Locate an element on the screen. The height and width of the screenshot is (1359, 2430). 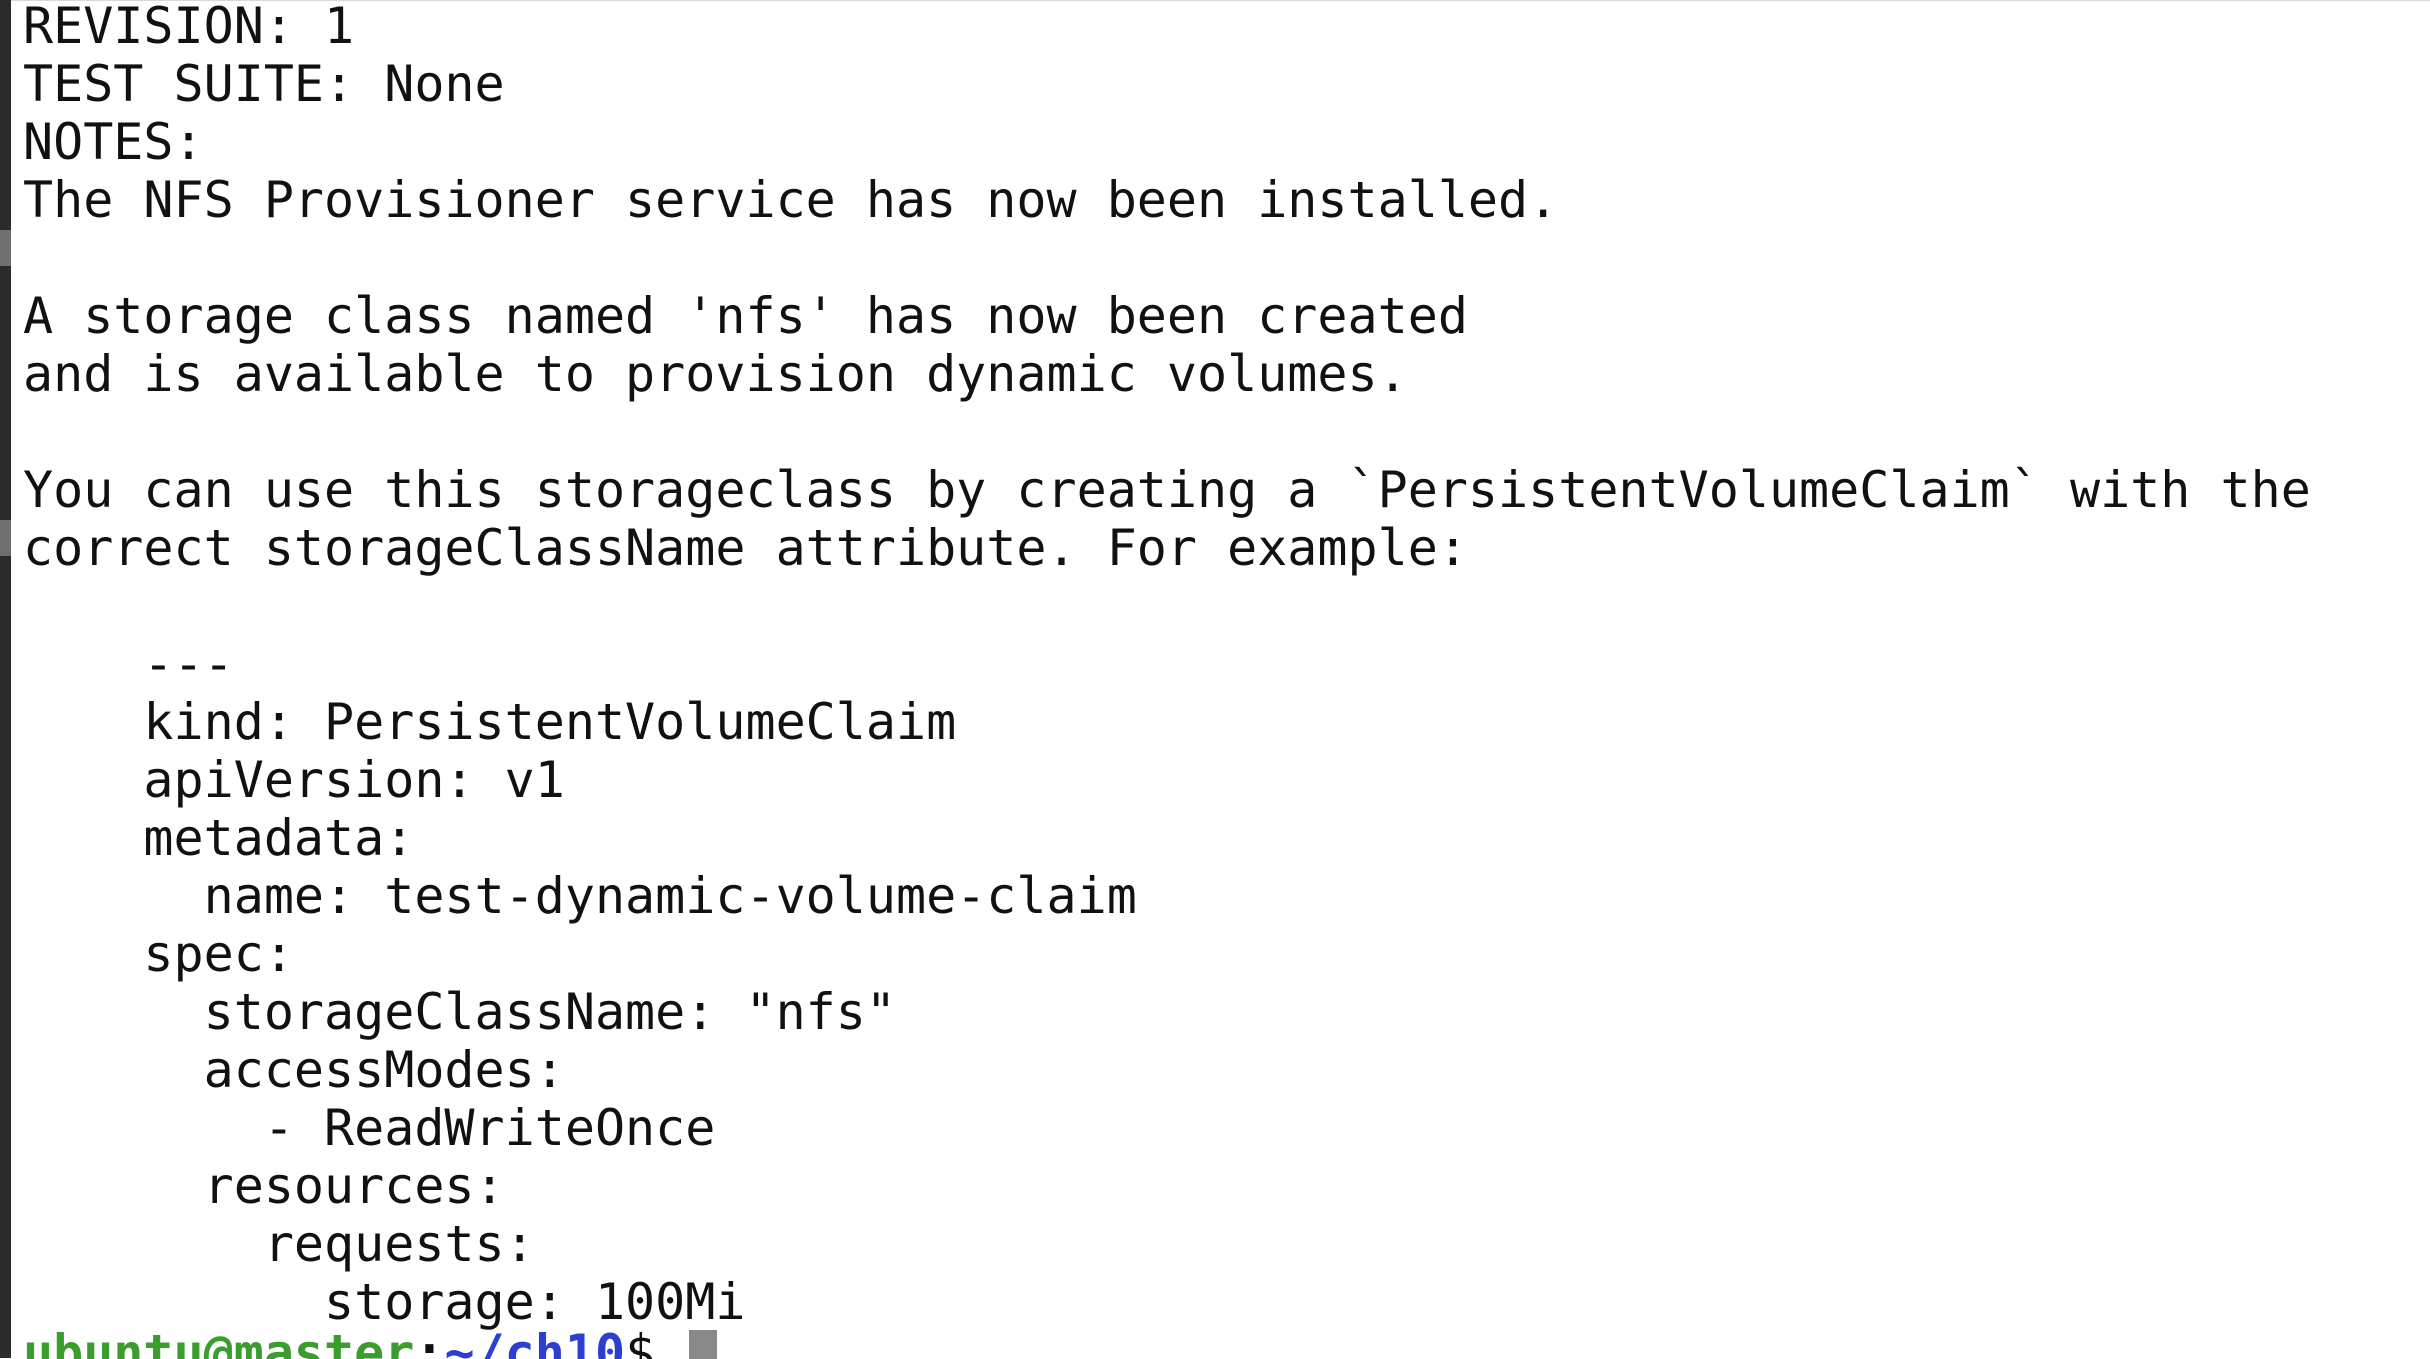
output-line: spec: is located at coordinates (158, 954).